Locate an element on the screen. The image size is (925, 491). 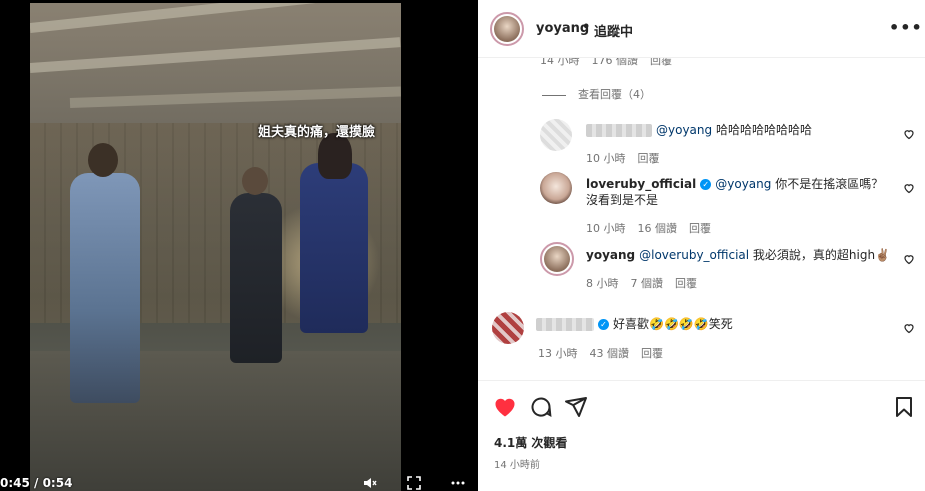
more-icon is located at coordinates (458, 483).